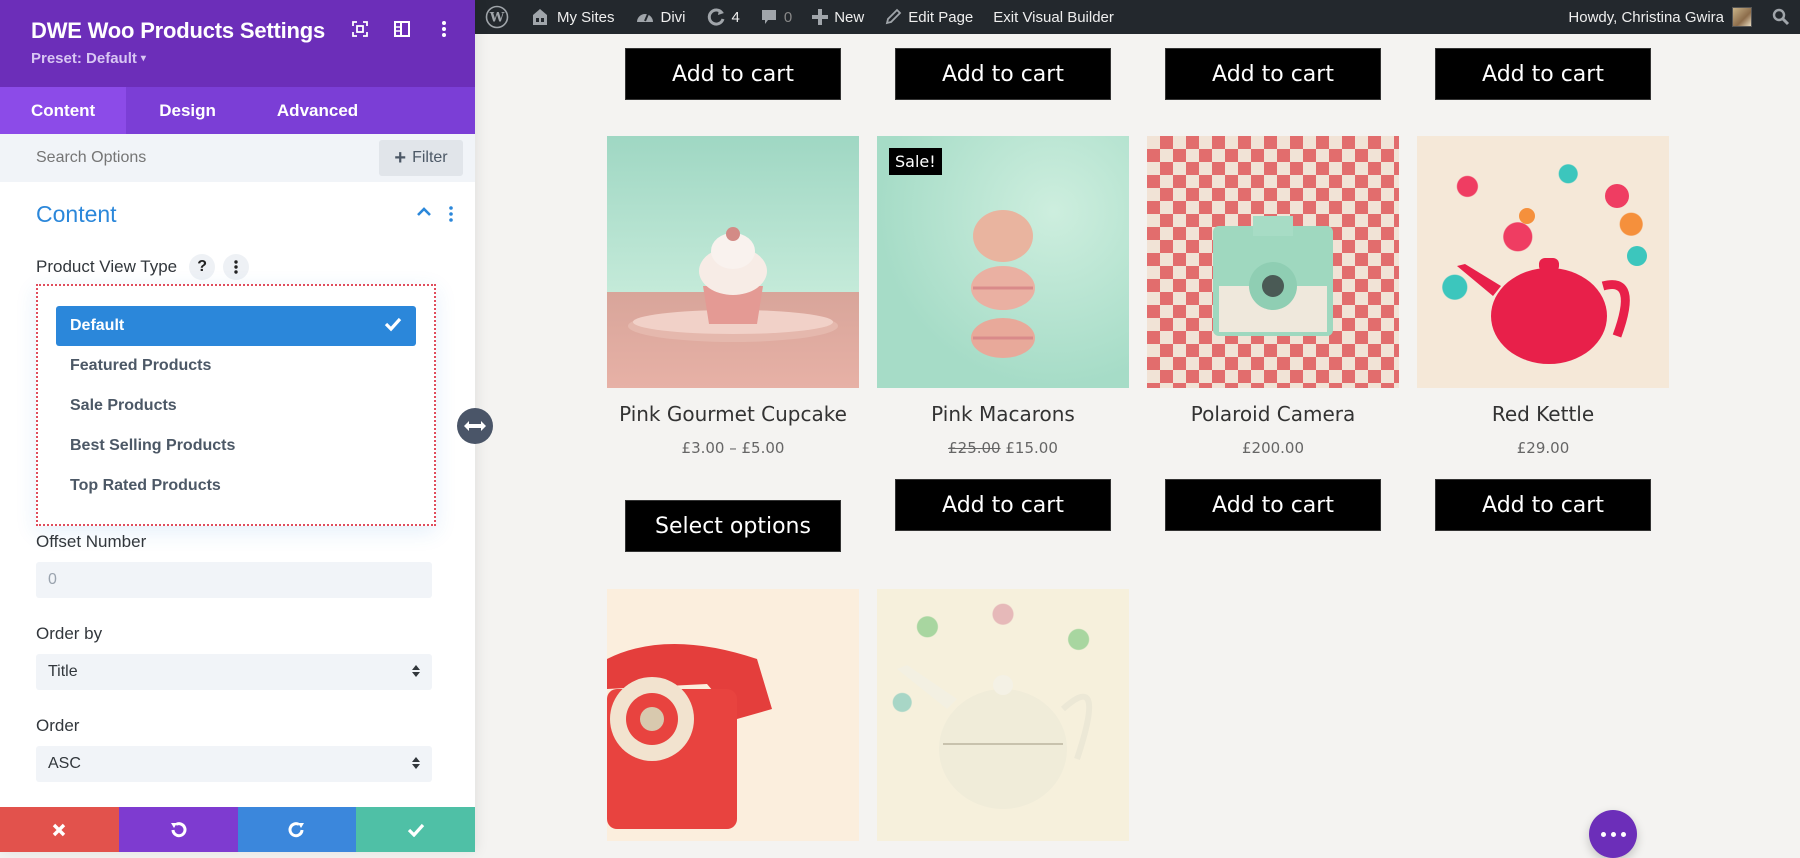 The height and width of the screenshot is (858, 1800). I want to click on new-content-menu: New, so click(838, 17).